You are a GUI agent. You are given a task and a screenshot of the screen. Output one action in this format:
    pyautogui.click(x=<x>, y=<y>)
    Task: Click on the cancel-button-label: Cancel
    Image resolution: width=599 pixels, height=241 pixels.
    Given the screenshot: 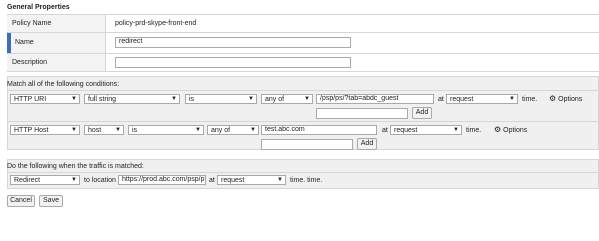 What is the action you would take?
    pyautogui.click(x=21, y=200)
    